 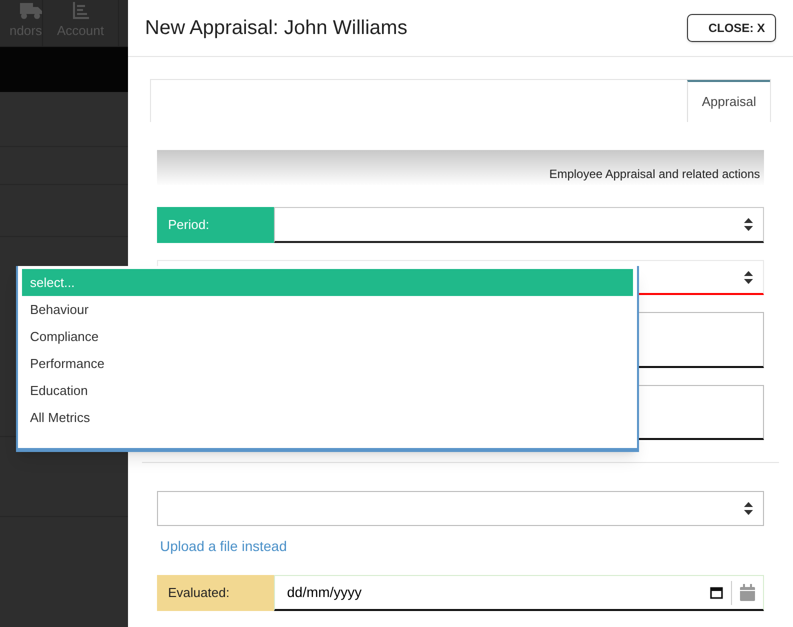 I want to click on dropdown-option: All Metrics, so click(x=327, y=417).